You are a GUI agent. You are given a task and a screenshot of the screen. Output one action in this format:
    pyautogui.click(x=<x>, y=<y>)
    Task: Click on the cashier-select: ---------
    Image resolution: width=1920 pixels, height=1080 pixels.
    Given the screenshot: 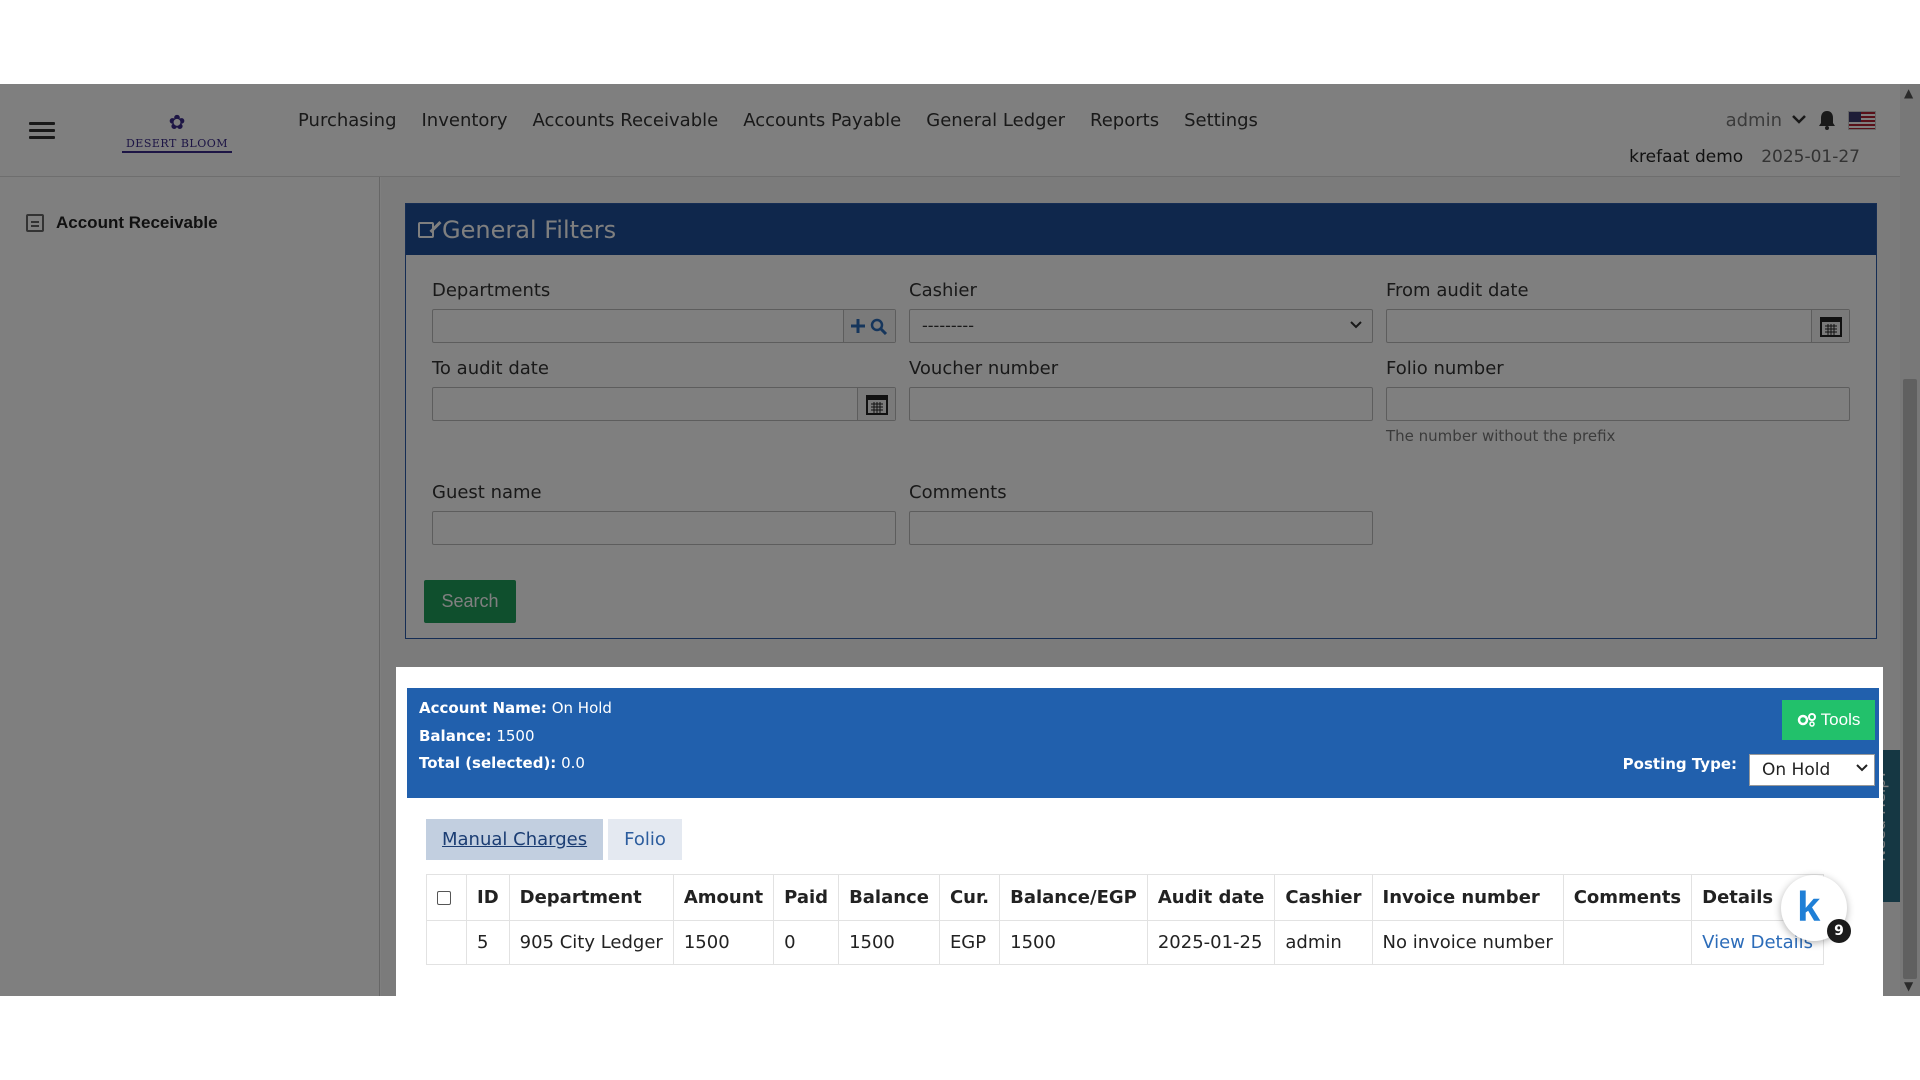 What is the action you would take?
    pyautogui.click(x=1141, y=326)
    